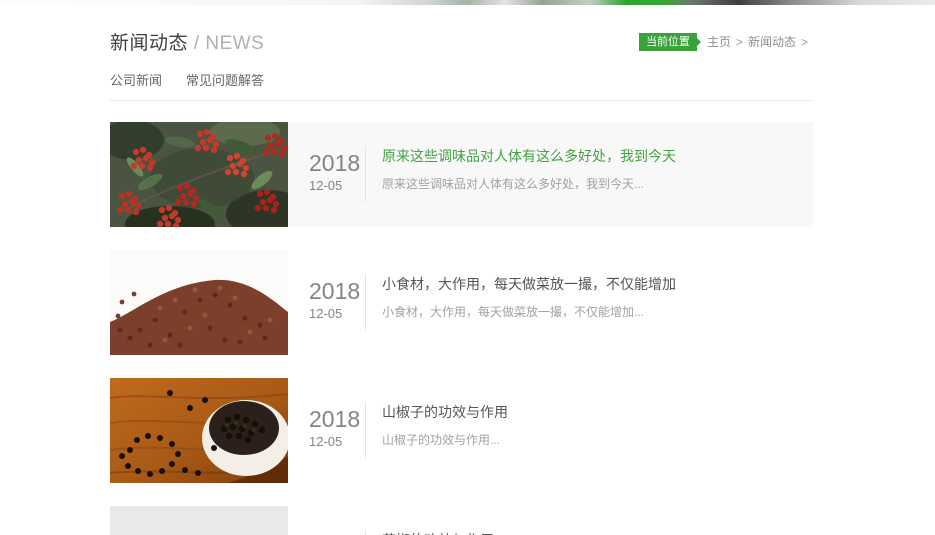 This screenshot has width=935, height=535. What do you see at coordinates (597, 284) in the screenshot?
I see `news-title-link: 小食材，大作用，每天做菜放一撮，不仅能增加` at bounding box center [597, 284].